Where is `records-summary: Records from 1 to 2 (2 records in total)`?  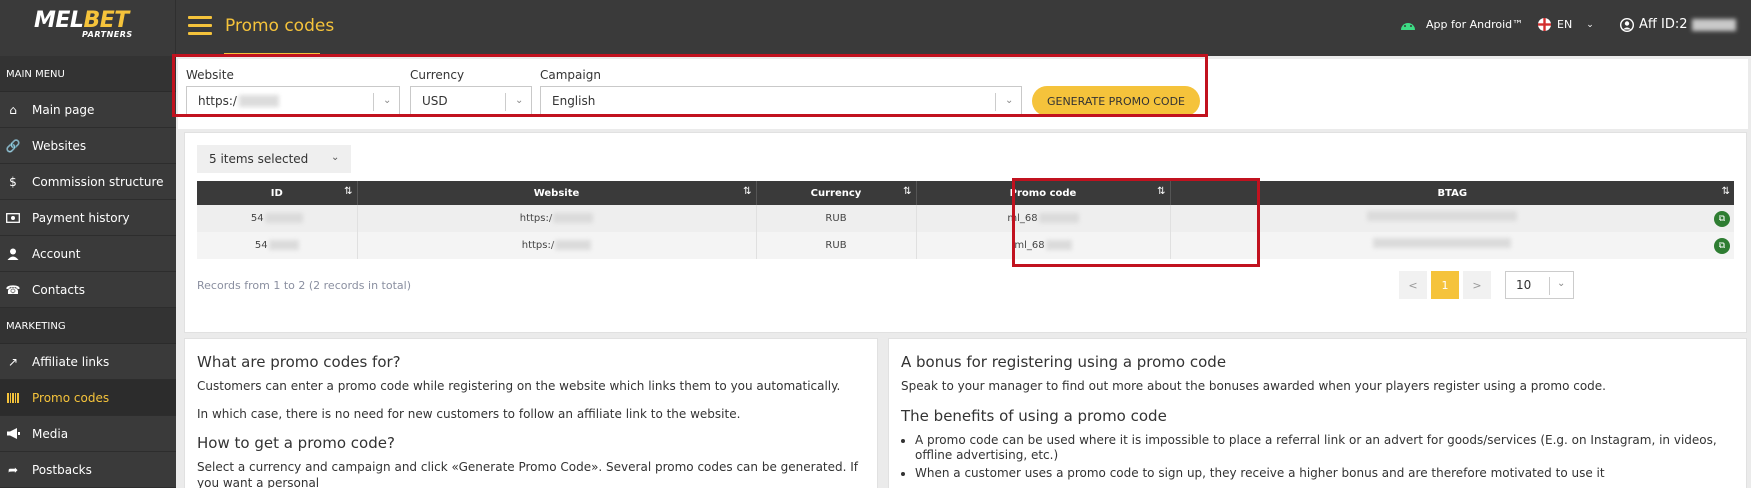 records-summary: Records from 1 to 2 (2 records in total) is located at coordinates (304, 285).